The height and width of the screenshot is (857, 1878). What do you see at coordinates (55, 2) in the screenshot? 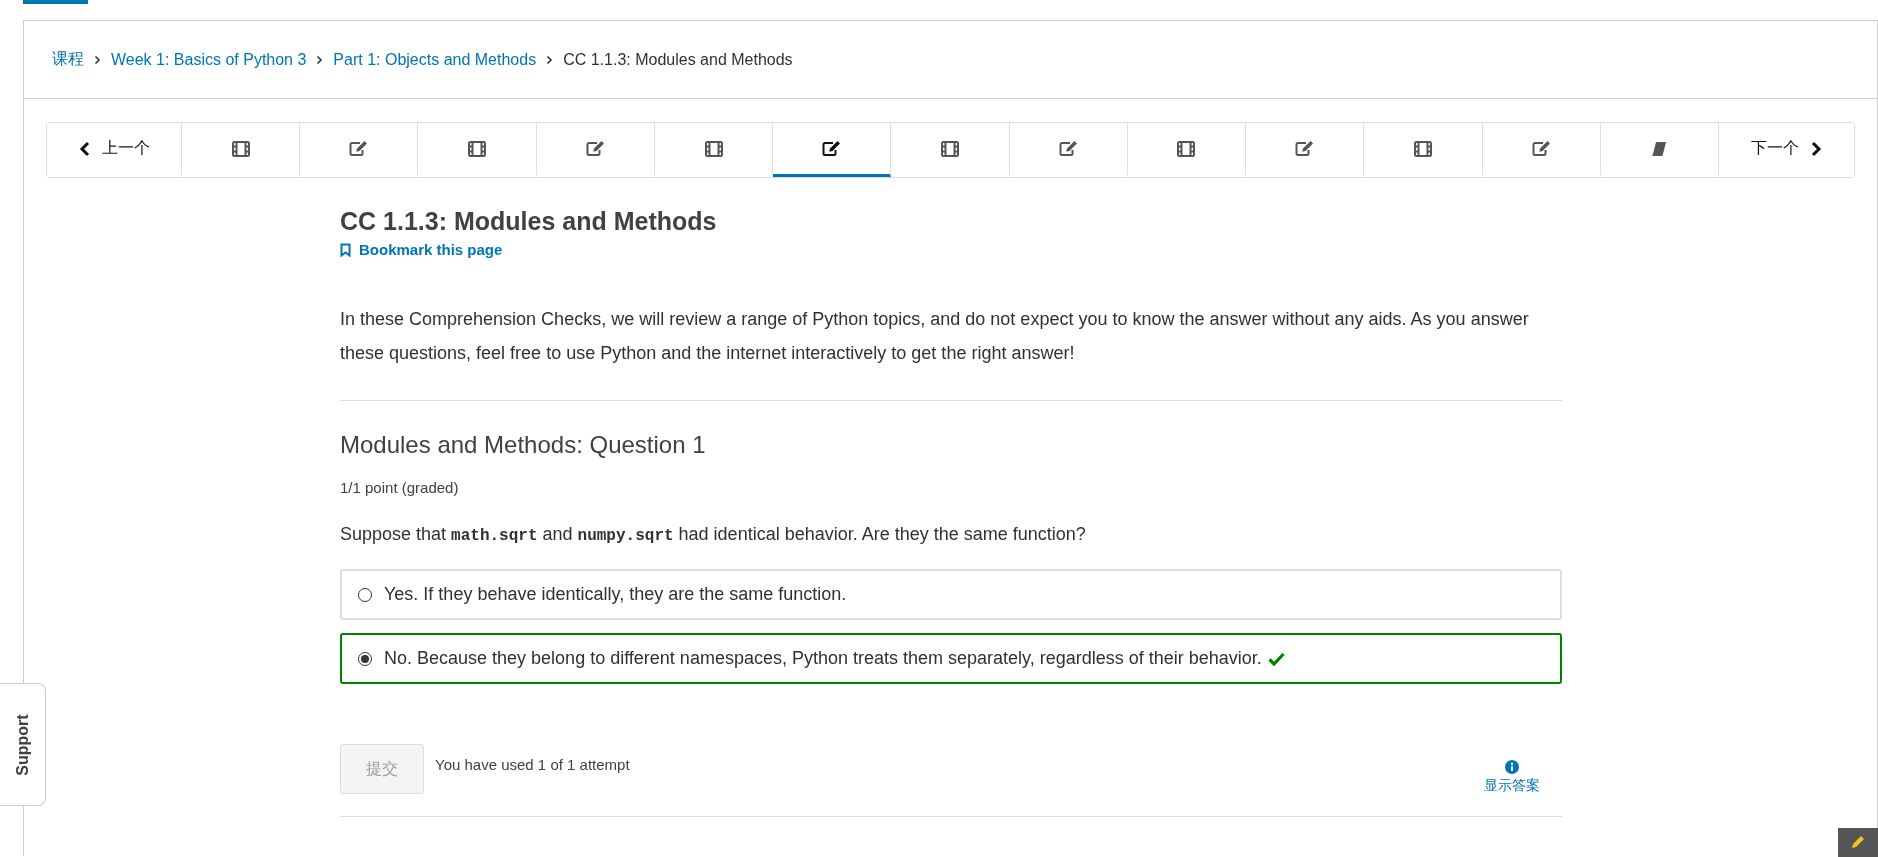
I see `active-tab-indicator` at bounding box center [55, 2].